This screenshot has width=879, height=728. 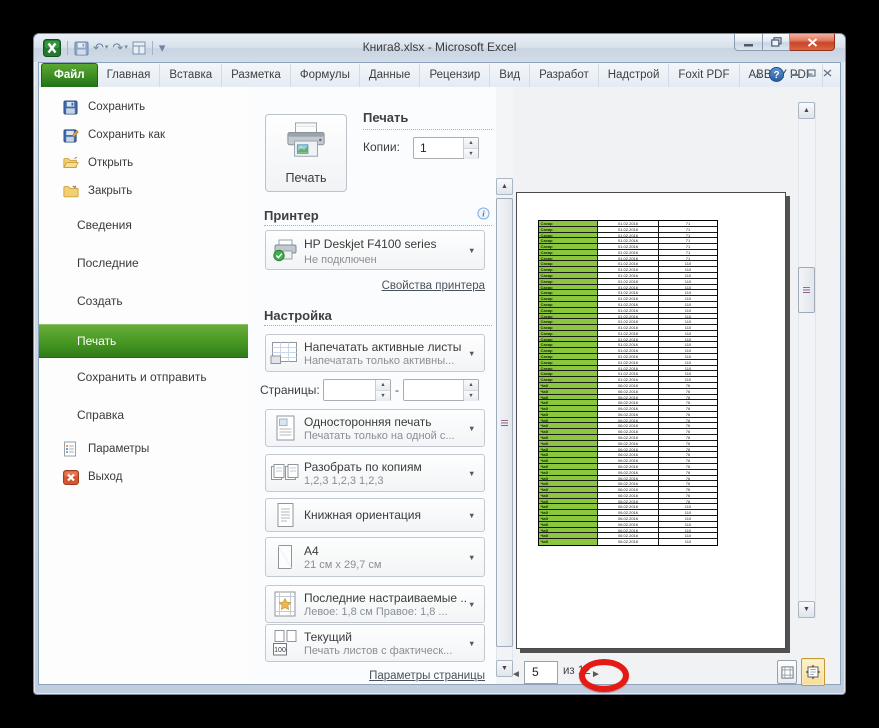 What do you see at coordinates (98, 163) in the screenshot?
I see `sidebar-item-quick-2: Открыть` at bounding box center [98, 163].